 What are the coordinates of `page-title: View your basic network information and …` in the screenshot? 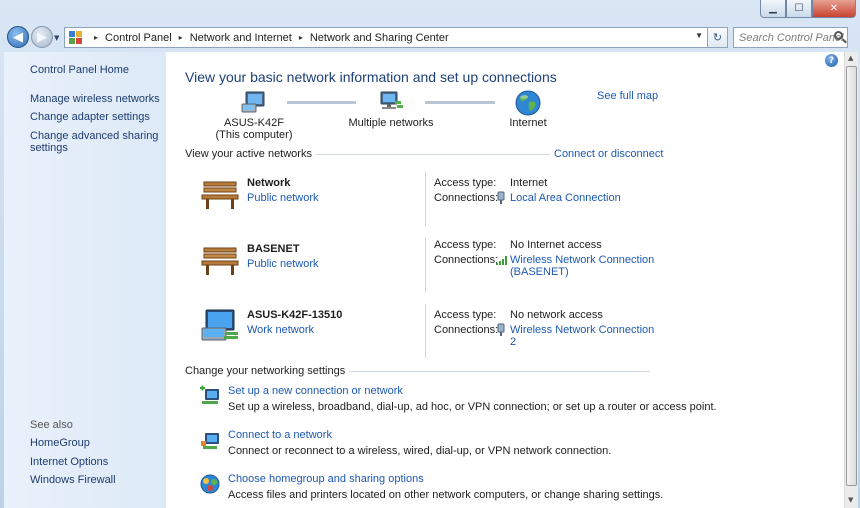 It's located at (371, 77).